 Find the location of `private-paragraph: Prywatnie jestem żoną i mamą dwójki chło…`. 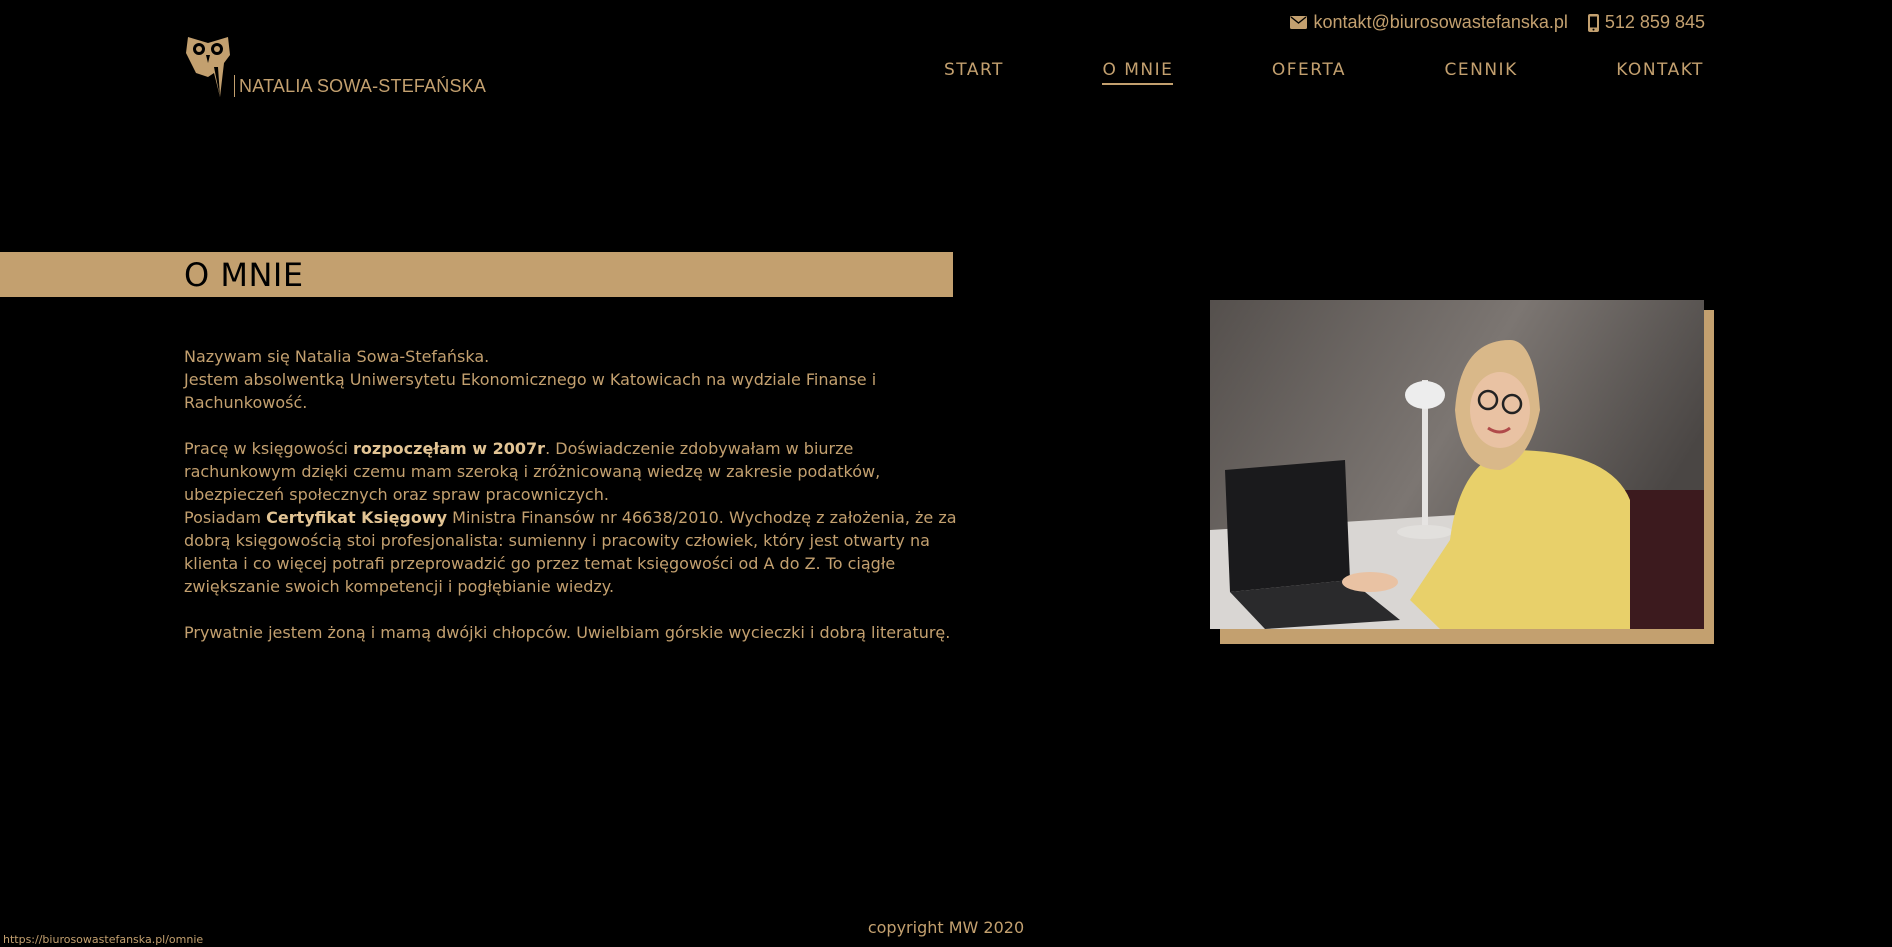

private-paragraph: Prywatnie jestem żoną i mamą dwójki chło… is located at coordinates (567, 632).